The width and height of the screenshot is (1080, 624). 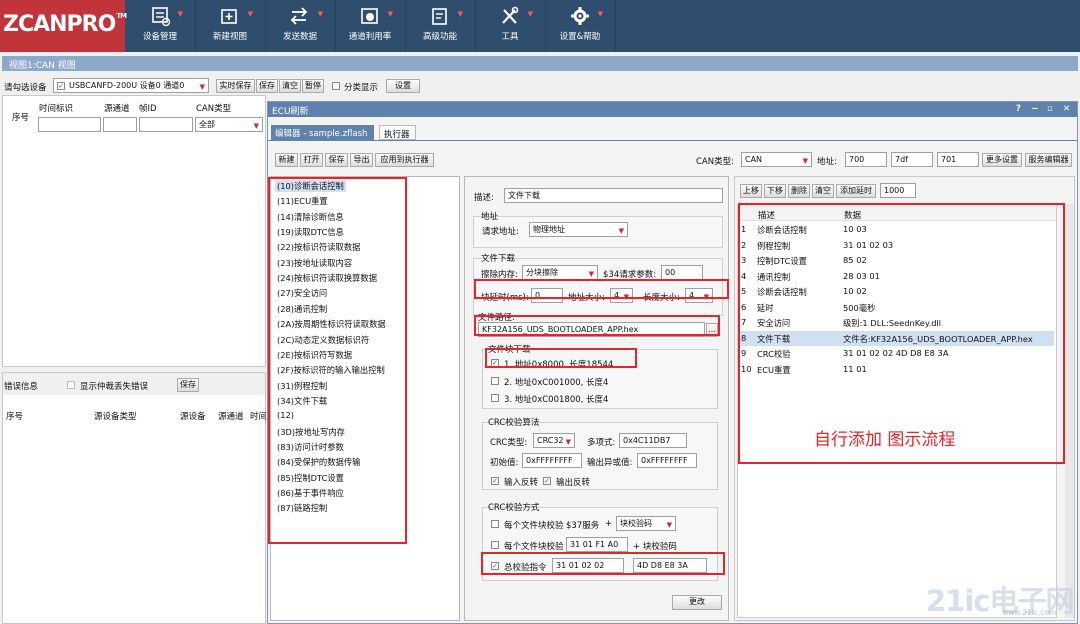 I want to click on maximize-icon: ▫, so click(x=1050, y=109).